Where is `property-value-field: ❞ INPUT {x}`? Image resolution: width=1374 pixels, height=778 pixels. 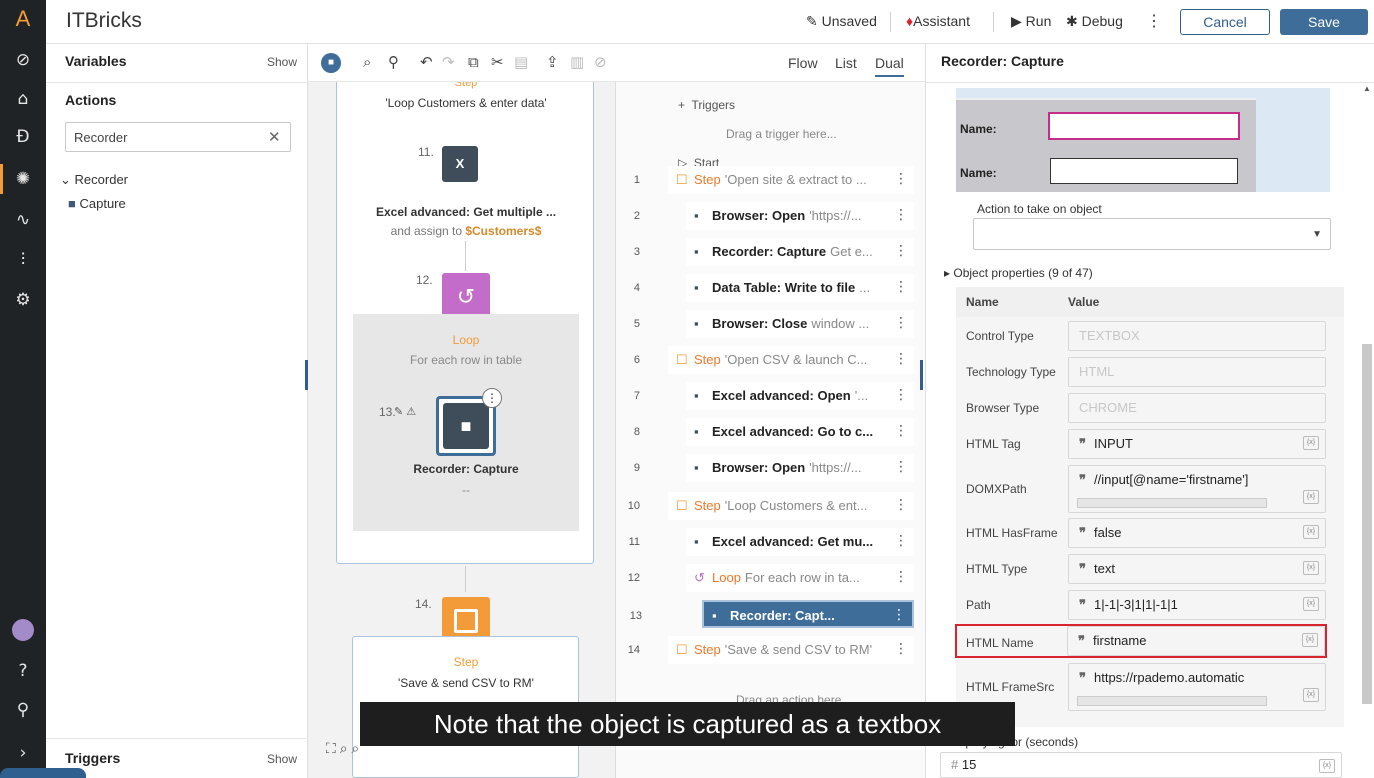 property-value-field: ❞ INPUT {x} is located at coordinates (1197, 444).